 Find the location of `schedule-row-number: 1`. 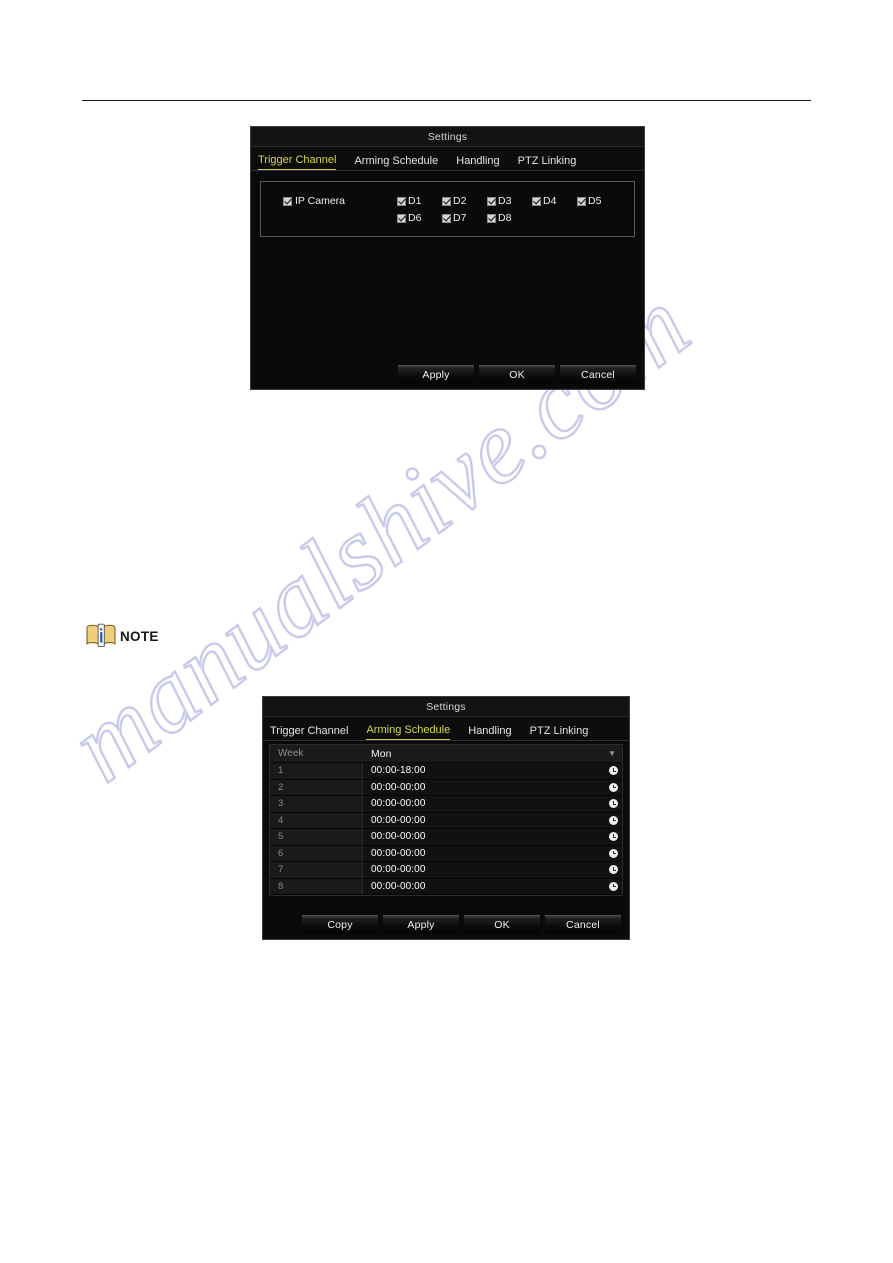

schedule-row-number: 1 is located at coordinates (316, 771).